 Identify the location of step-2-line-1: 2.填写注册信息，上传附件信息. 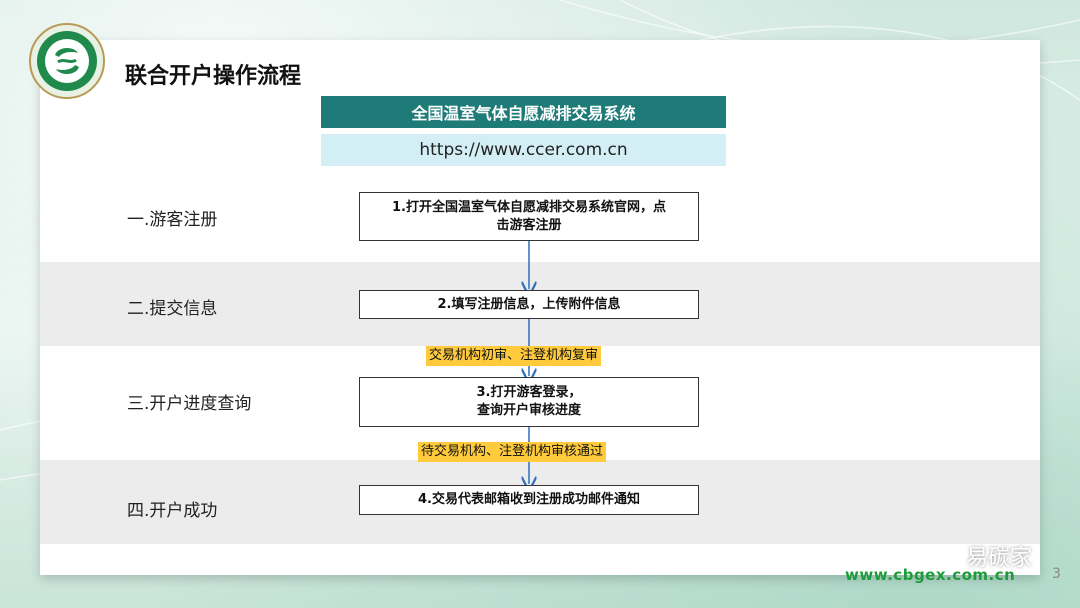
(529, 304).